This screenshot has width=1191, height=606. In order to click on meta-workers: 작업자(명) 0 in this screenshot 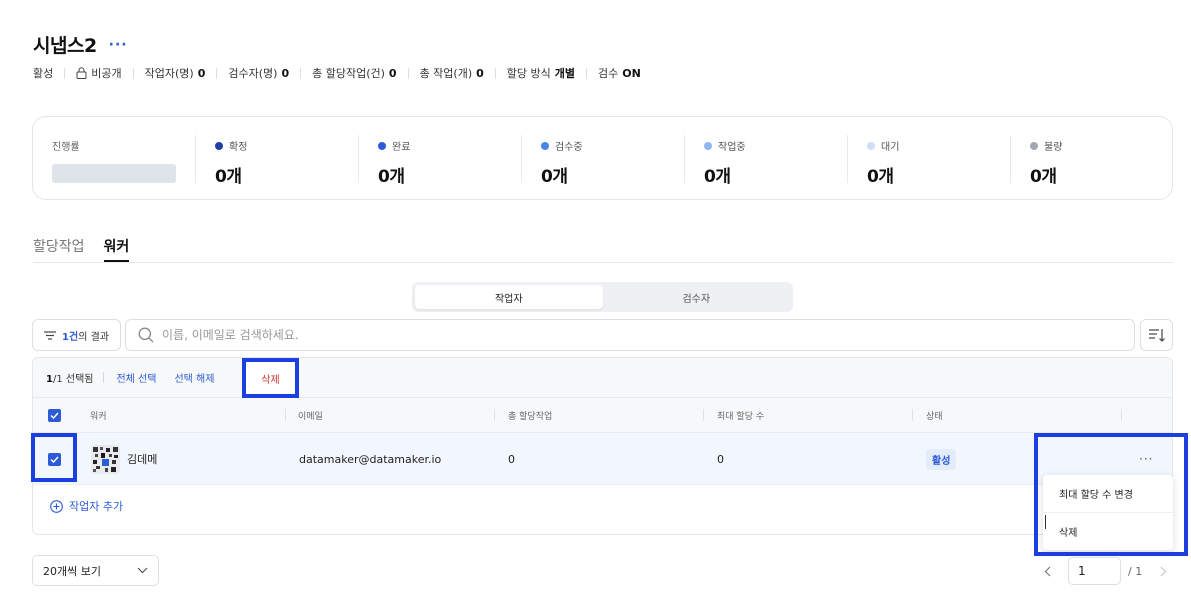, I will do `click(175, 73)`.